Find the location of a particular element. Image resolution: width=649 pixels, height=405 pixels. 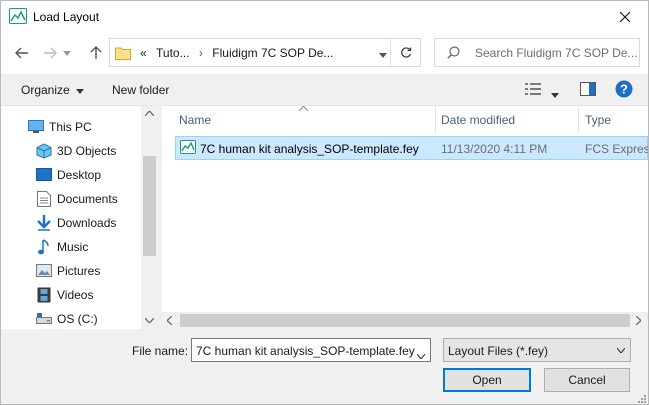

breadcrumb-overflow: « is located at coordinates (143, 53).